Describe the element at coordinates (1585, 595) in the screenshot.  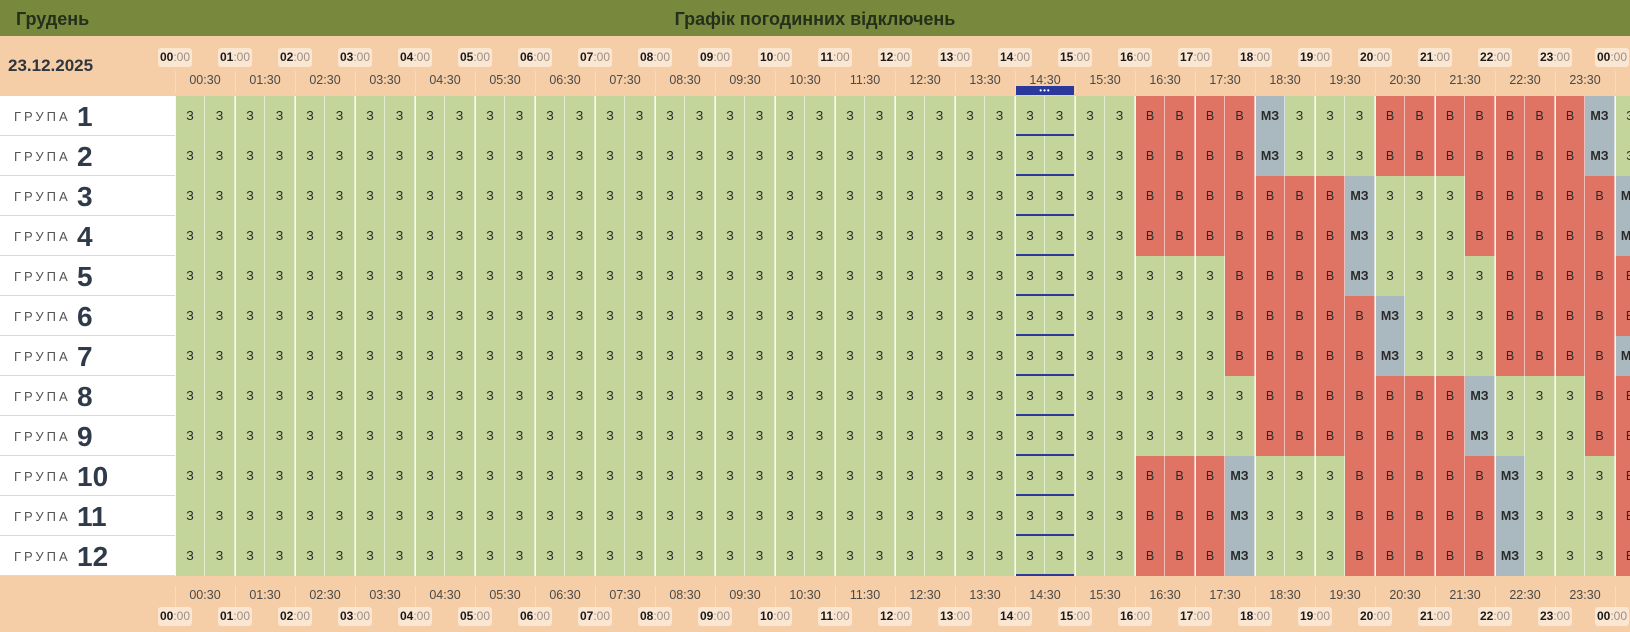
I see `bottom-halfhour-label: 23:30` at that location.